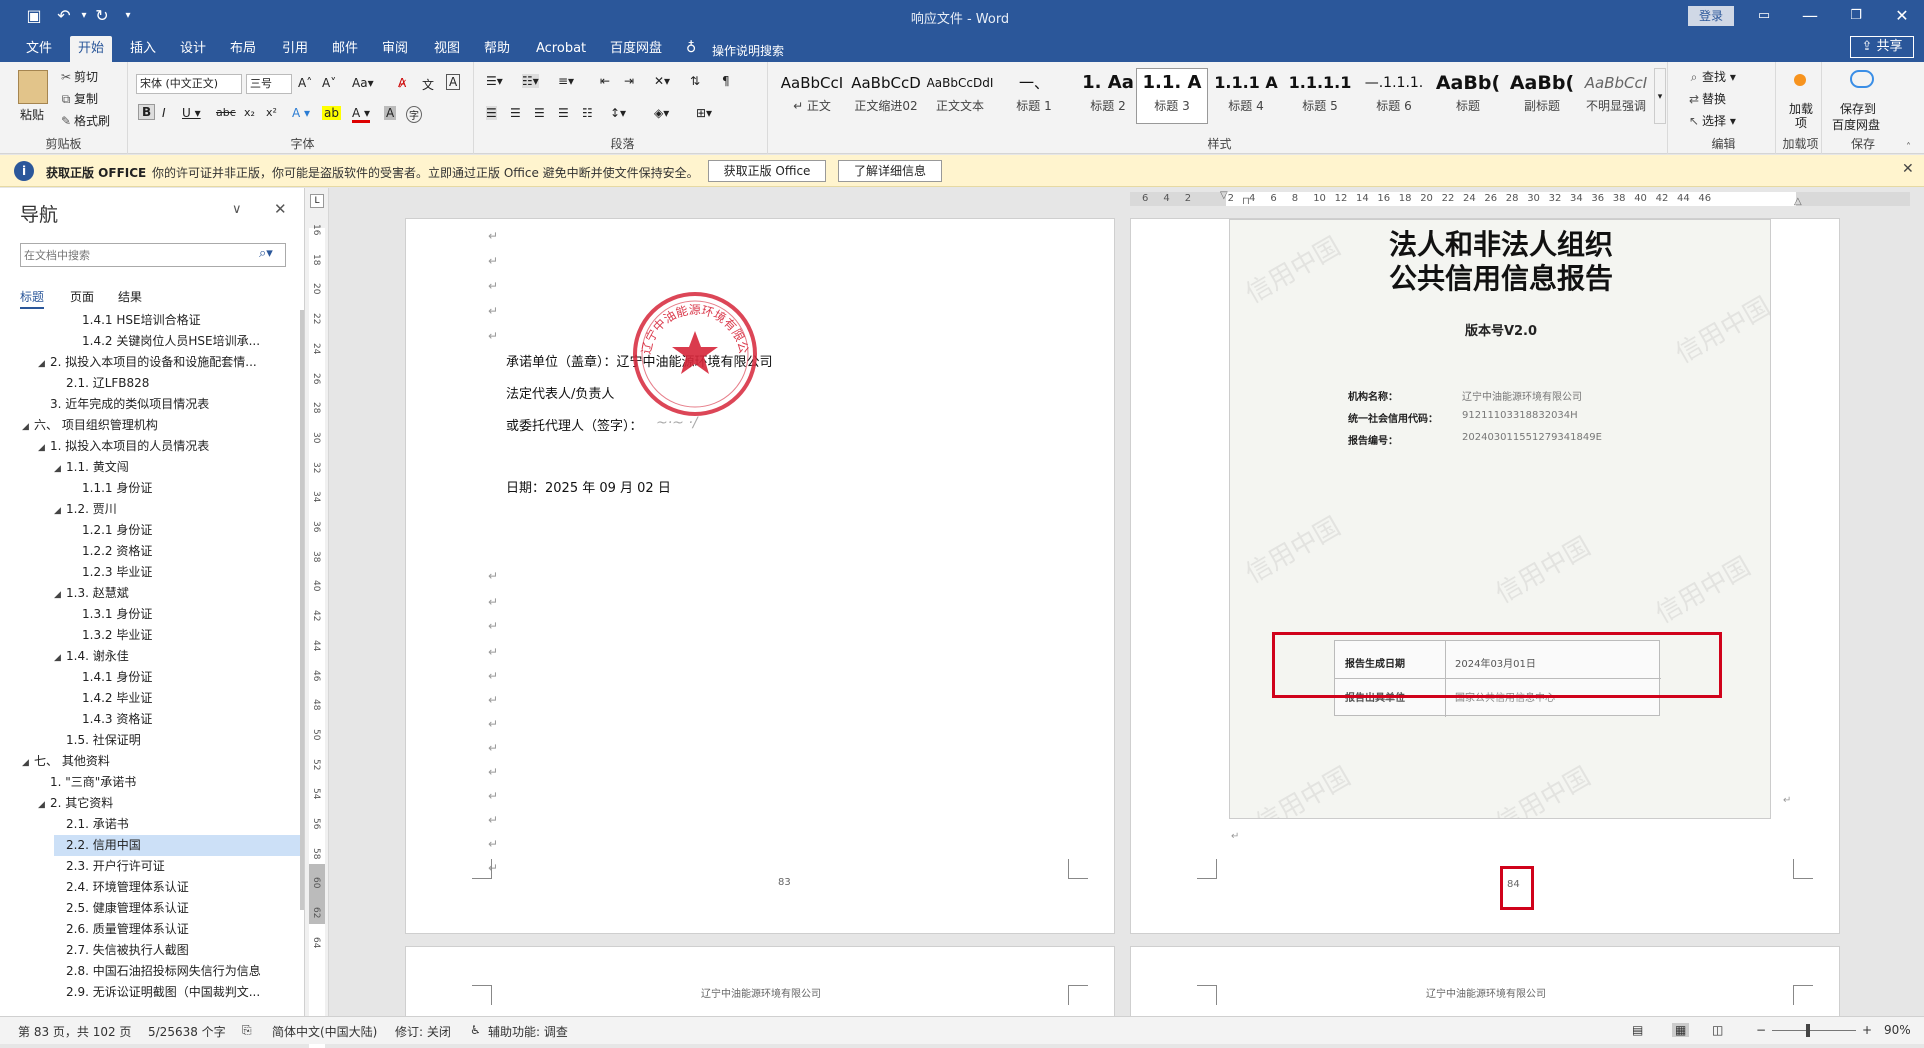 Image resolution: width=1924 pixels, height=1048 pixels. Describe the element at coordinates (530, 81) in the screenshot. I see `numbering-icon: ☷▾` at that location.